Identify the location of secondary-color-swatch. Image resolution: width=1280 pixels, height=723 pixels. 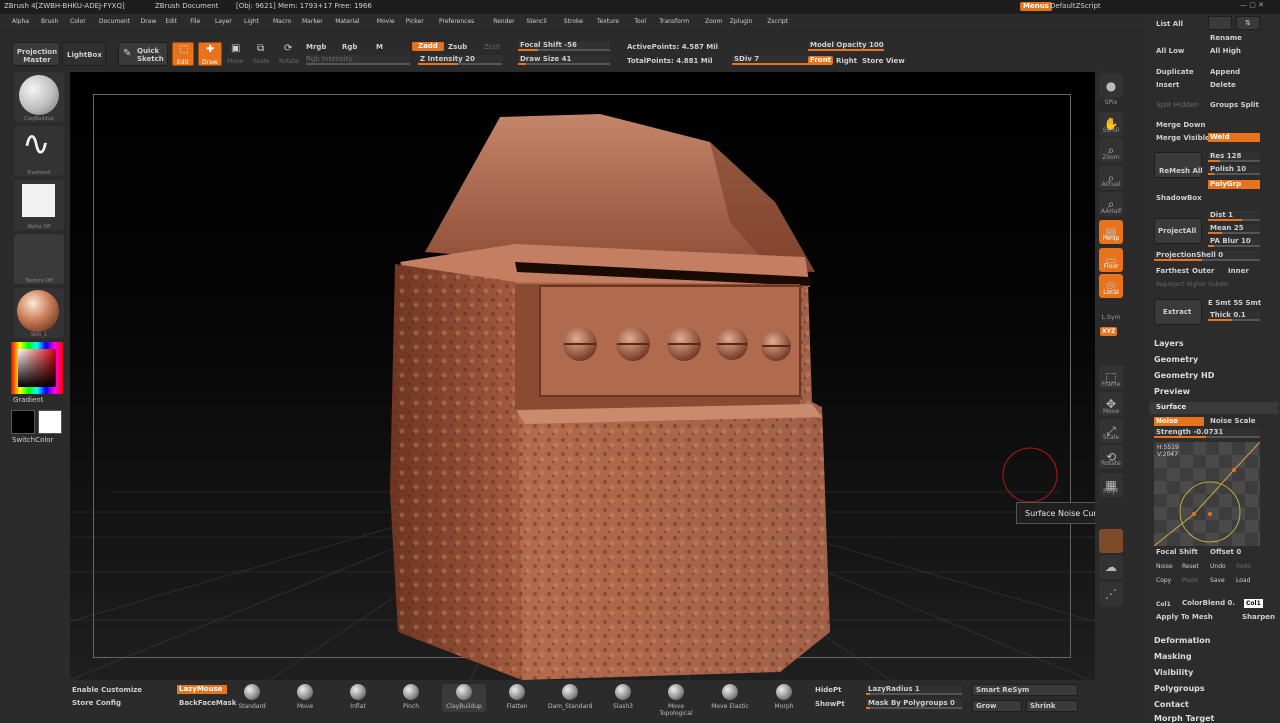
(23, 422).